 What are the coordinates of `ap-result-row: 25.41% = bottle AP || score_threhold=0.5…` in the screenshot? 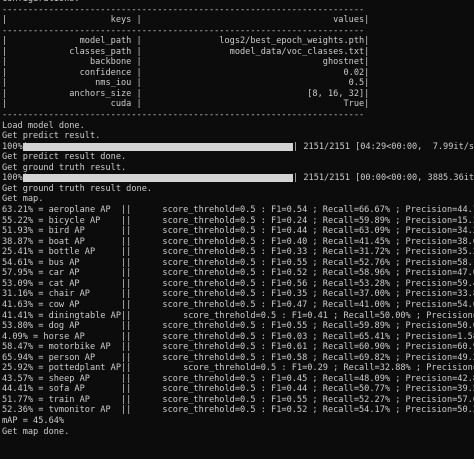 It's located at (238, 252).